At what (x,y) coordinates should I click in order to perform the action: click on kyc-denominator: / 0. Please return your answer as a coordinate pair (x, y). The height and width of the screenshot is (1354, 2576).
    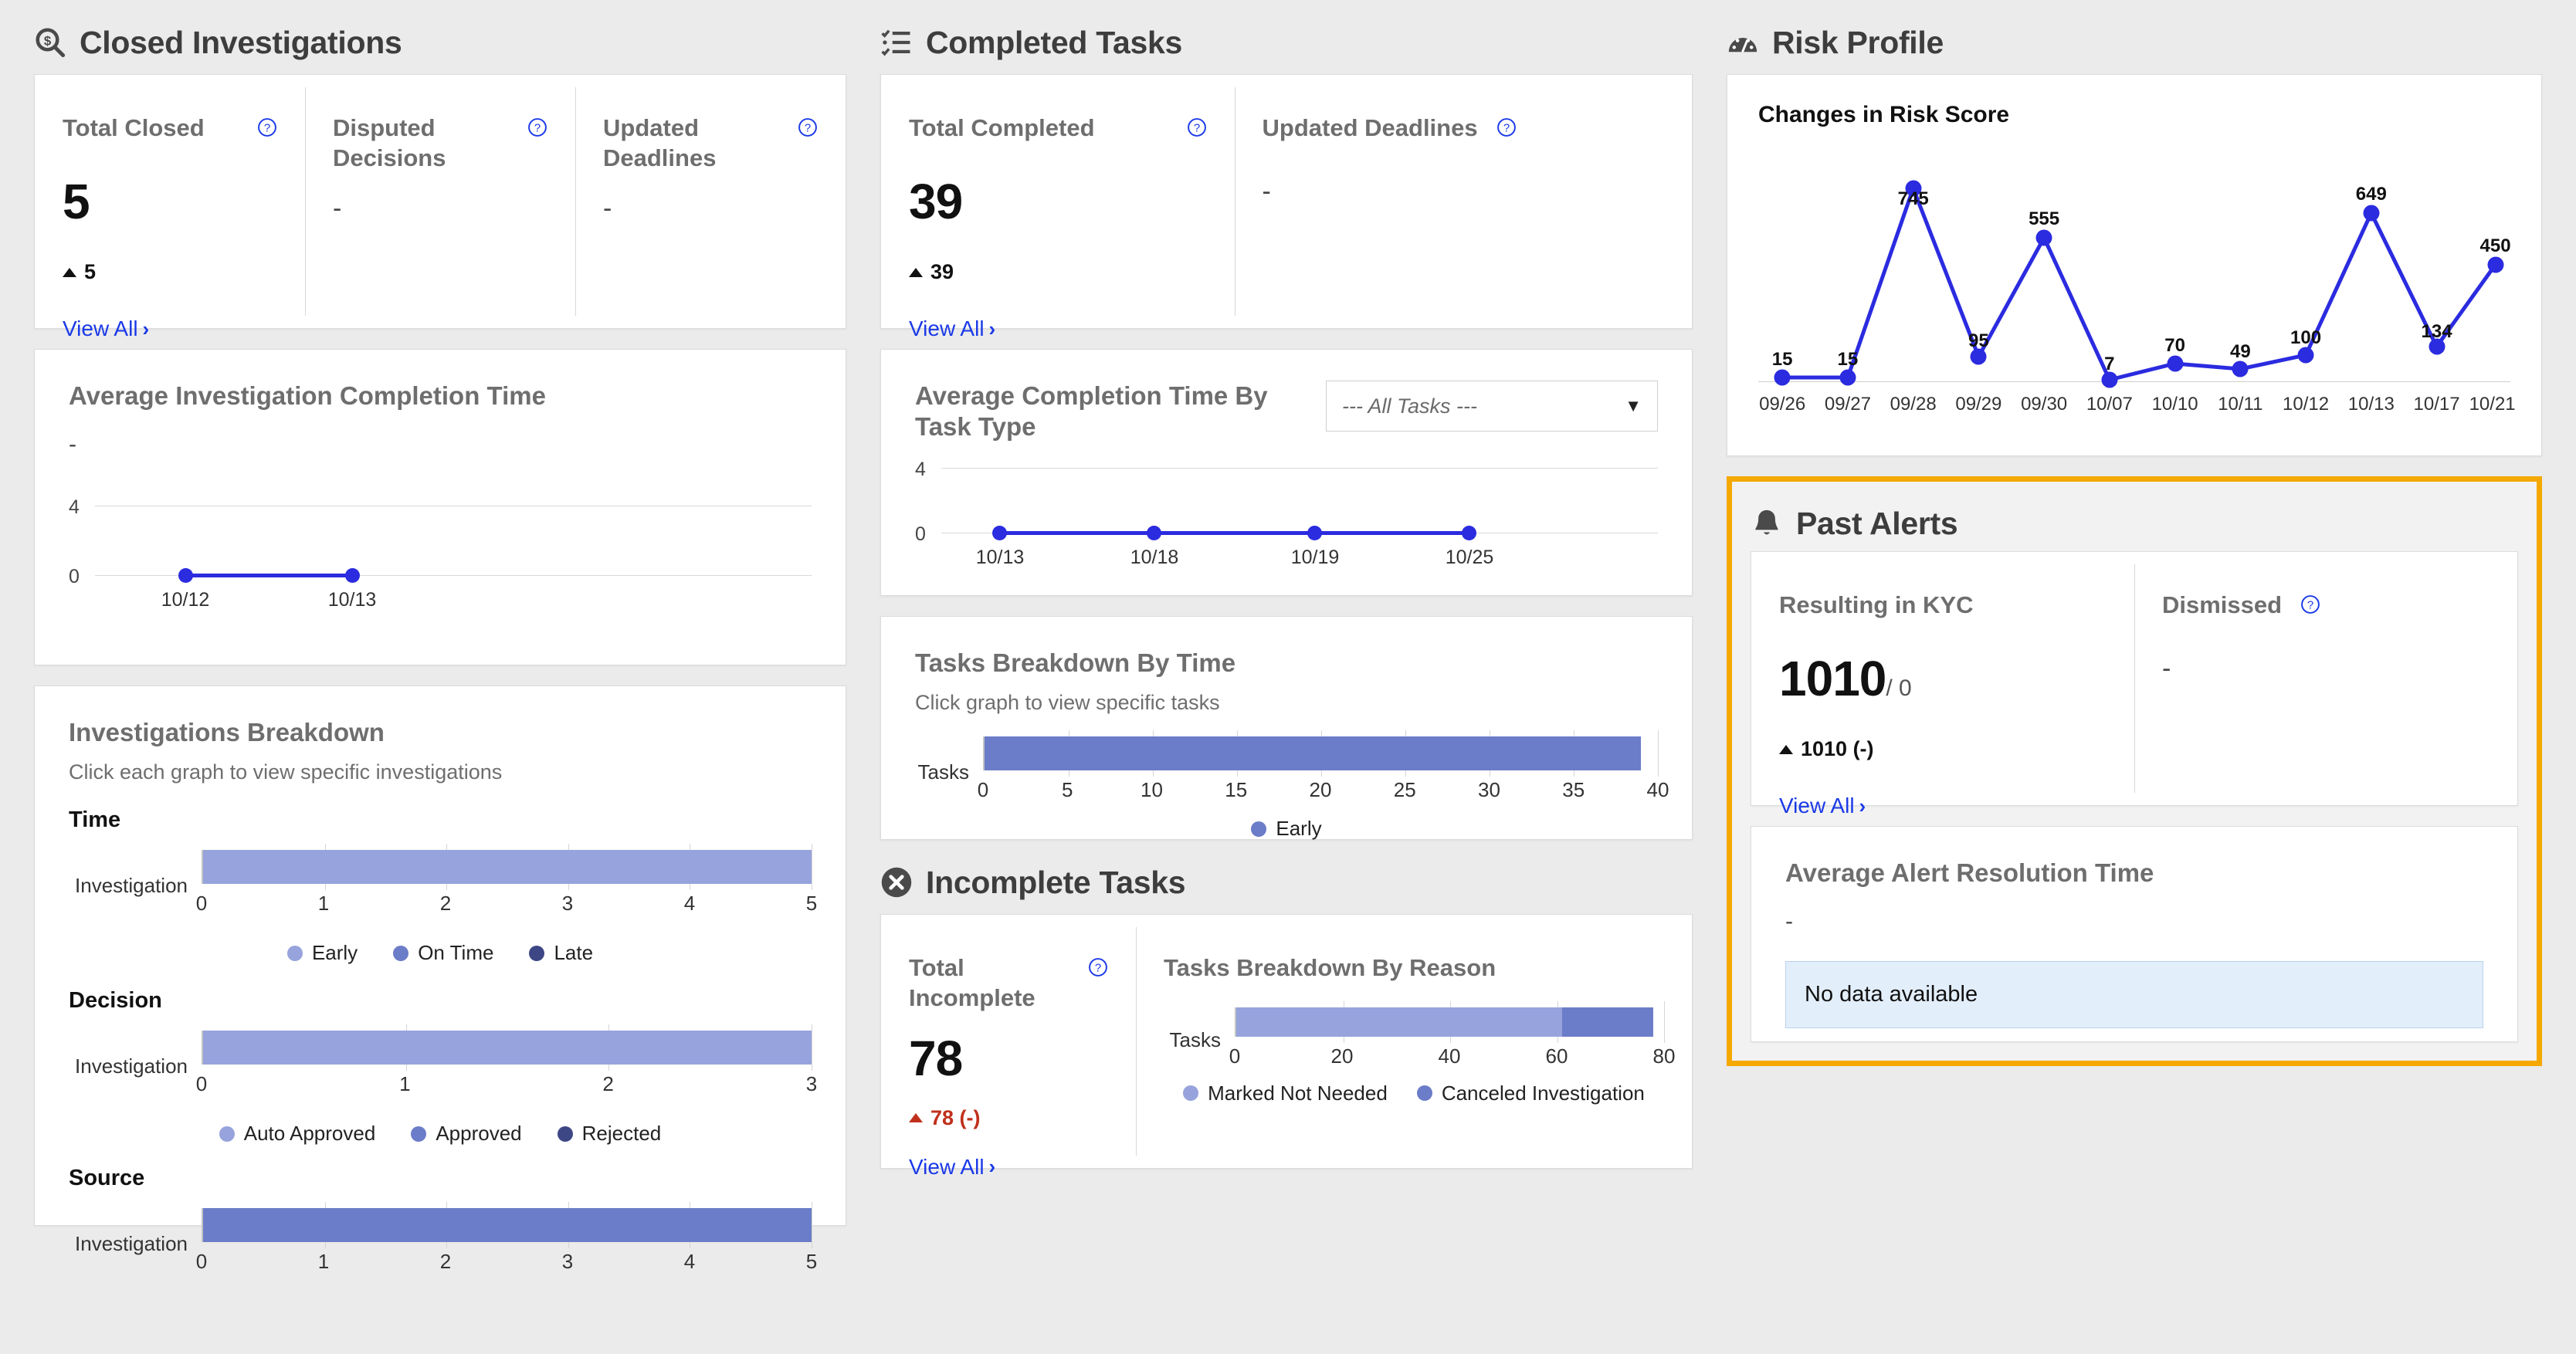
    Looking at the image, I should click on (1899, 688).